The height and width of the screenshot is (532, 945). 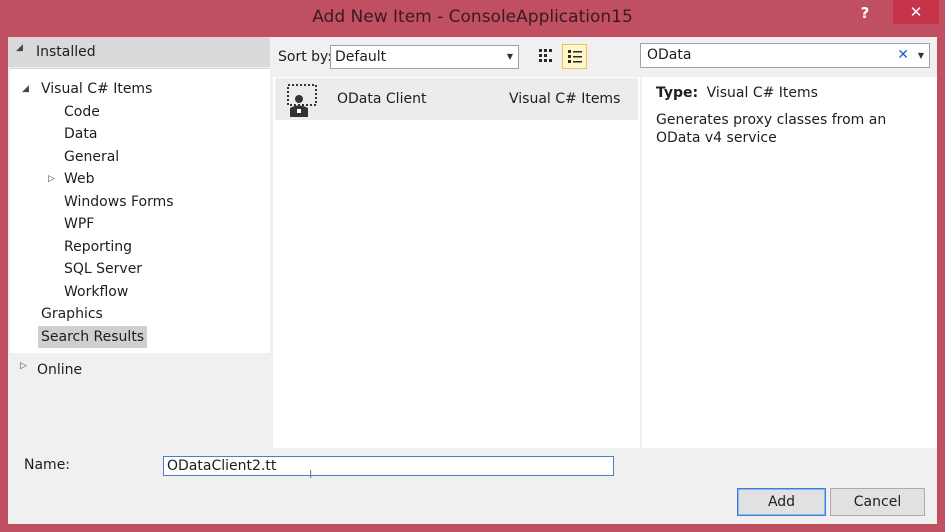 I want to click on template-toolbar: Sort by: Default ▼, so click(x=456, y=57).